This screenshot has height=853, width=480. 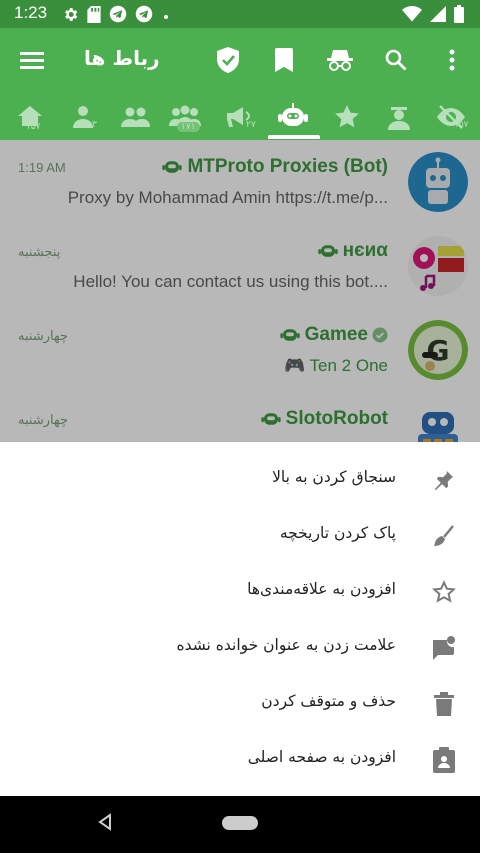 I want to click on tab-channels: ۲۷, so click(x=239, y=117).